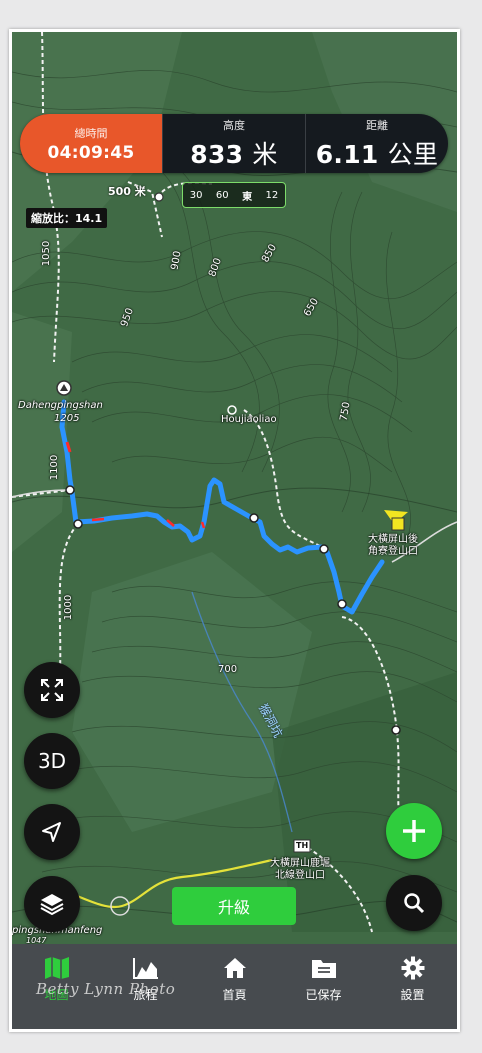  I want to click on compass-strip: 30 60 東 12, so click(234, 195).